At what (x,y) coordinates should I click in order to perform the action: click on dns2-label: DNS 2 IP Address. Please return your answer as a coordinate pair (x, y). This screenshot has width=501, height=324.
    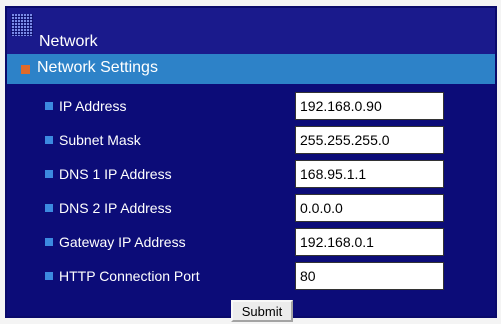
    Looking at the image, I should click on (115, 208).